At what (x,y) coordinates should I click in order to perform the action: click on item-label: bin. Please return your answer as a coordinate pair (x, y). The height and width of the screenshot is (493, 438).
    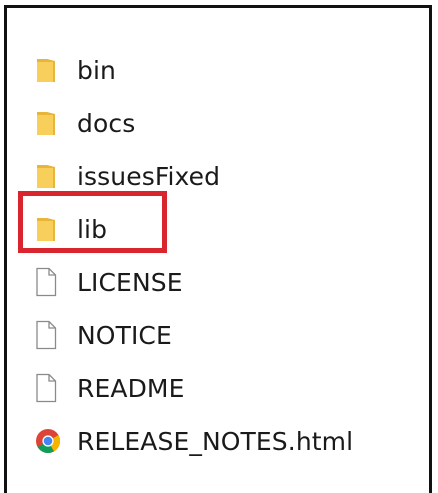
    Looking at the image, I should click on (96, 70).